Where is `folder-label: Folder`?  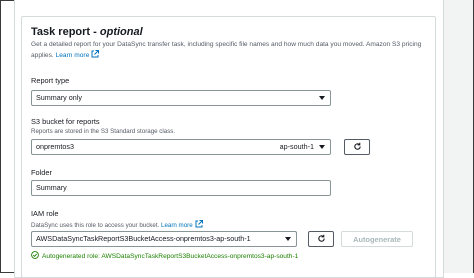
folder-label: Folder is located at coordinates (41, 172).